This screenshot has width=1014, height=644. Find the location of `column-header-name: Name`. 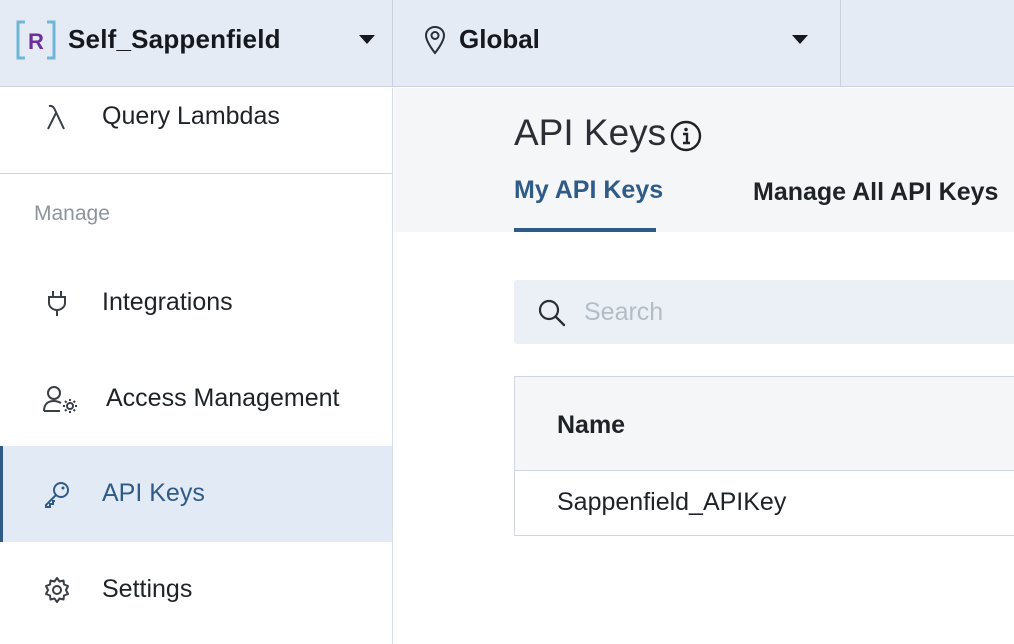

column-header-name: Name is located at coordinates (591, 425).